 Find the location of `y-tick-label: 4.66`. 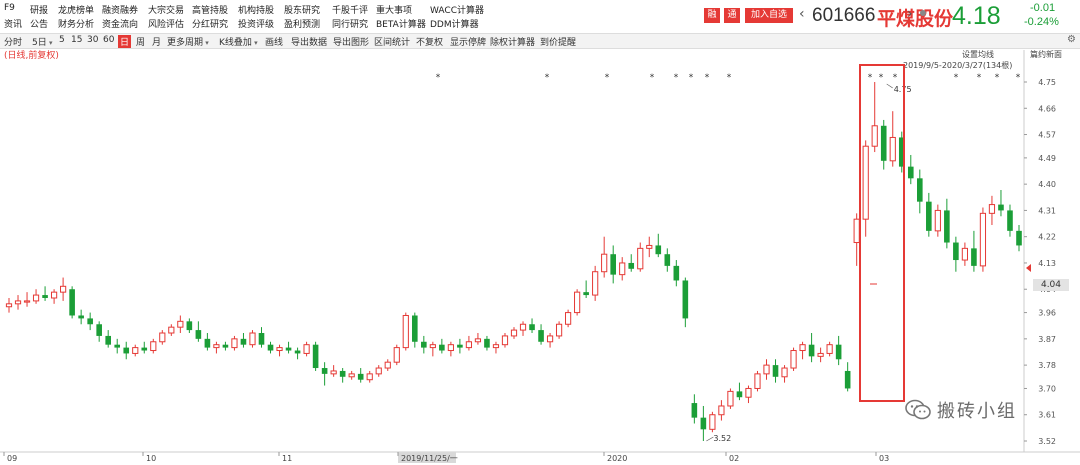

y-tick-label: 4.66 is located at coordinates (1047, 108).